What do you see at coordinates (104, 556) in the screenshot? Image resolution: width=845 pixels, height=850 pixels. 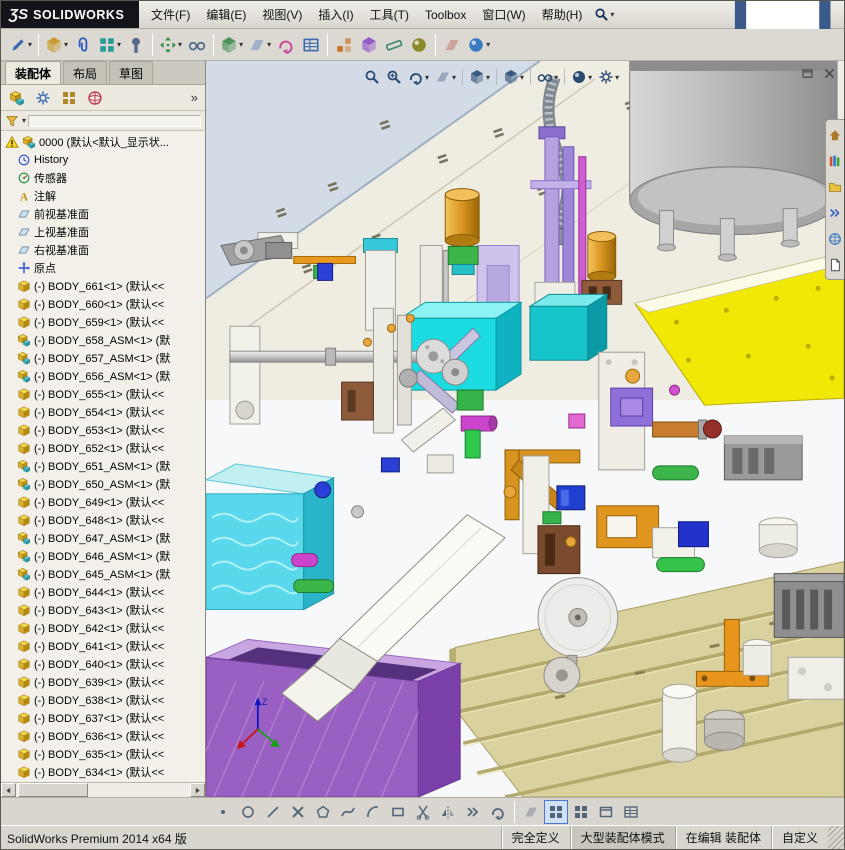 I see `tree-item: (-) BODY_646_ASM<1> (默` at bounding box center [104, 556].